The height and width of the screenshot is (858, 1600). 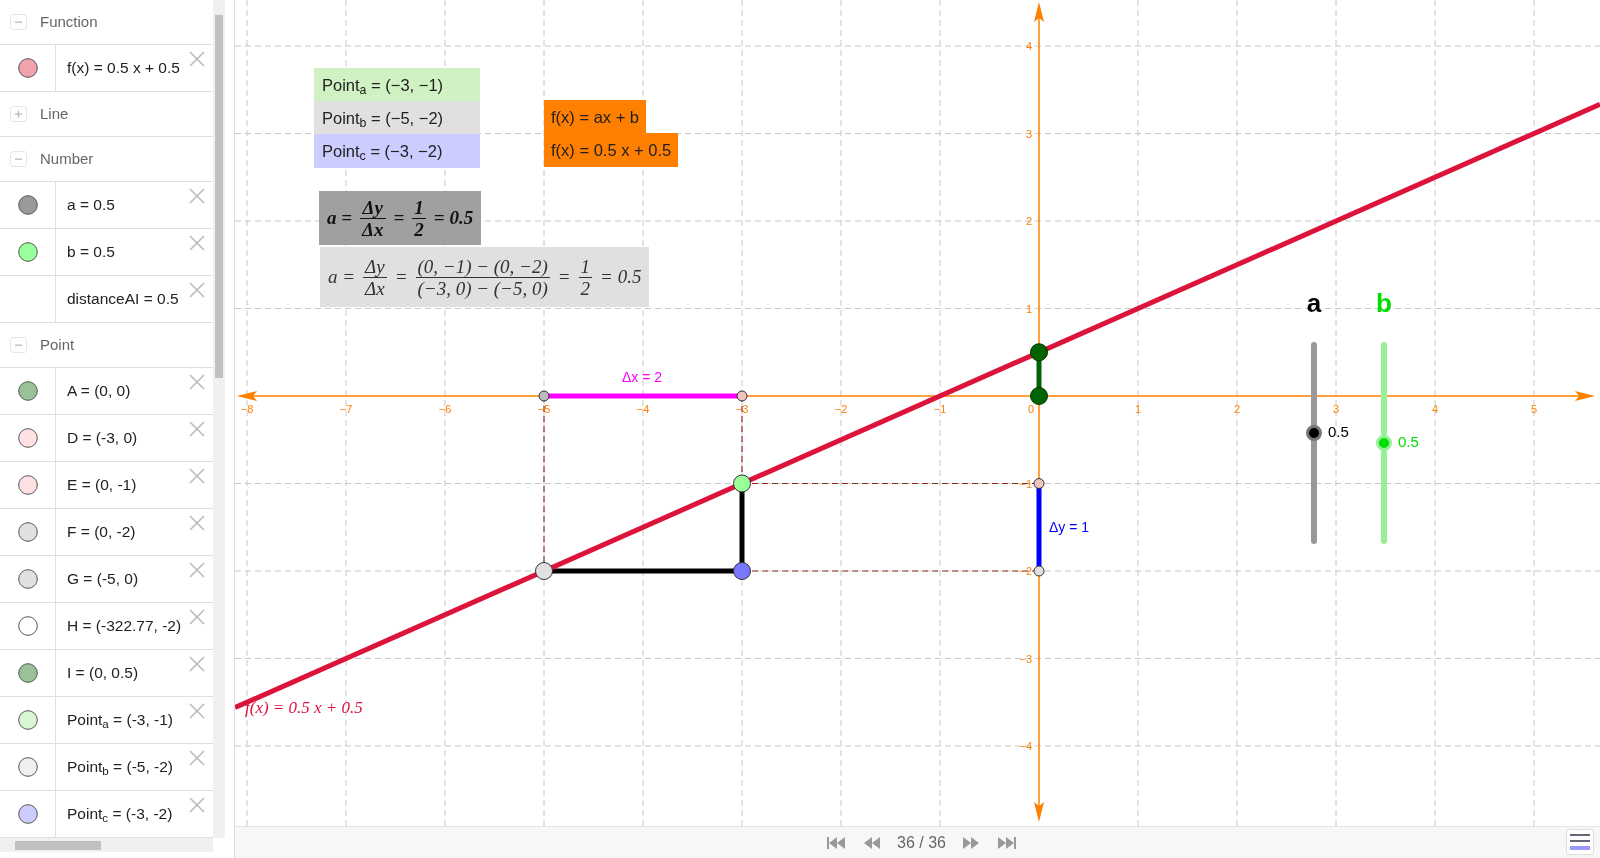 What do you see at coordinates (101, 532) in the screenshot?
I see `algebra-entry: F = (0, -2)` at bounding box center [101, 532].